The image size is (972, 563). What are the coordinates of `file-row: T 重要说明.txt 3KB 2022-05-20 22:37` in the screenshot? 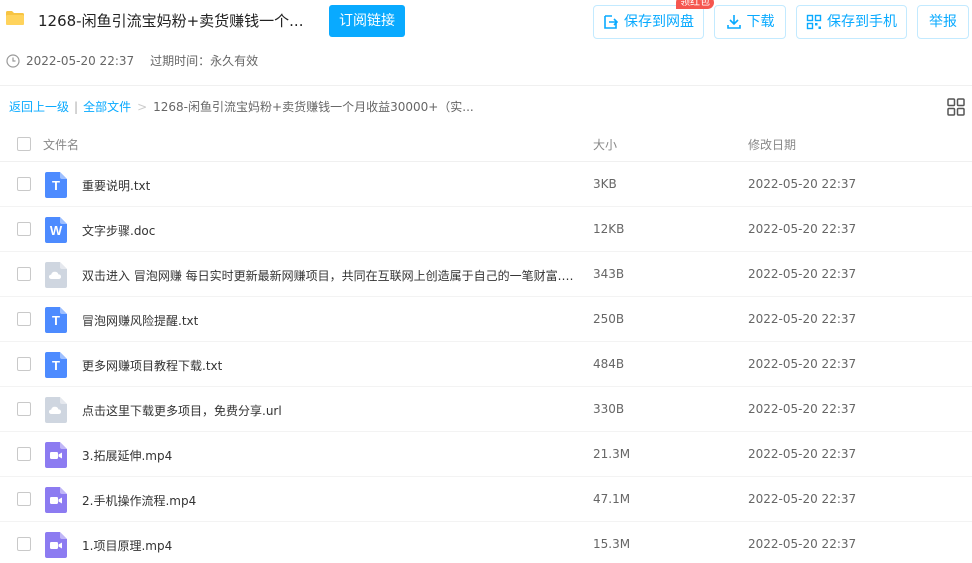 It's located at (486, 184).